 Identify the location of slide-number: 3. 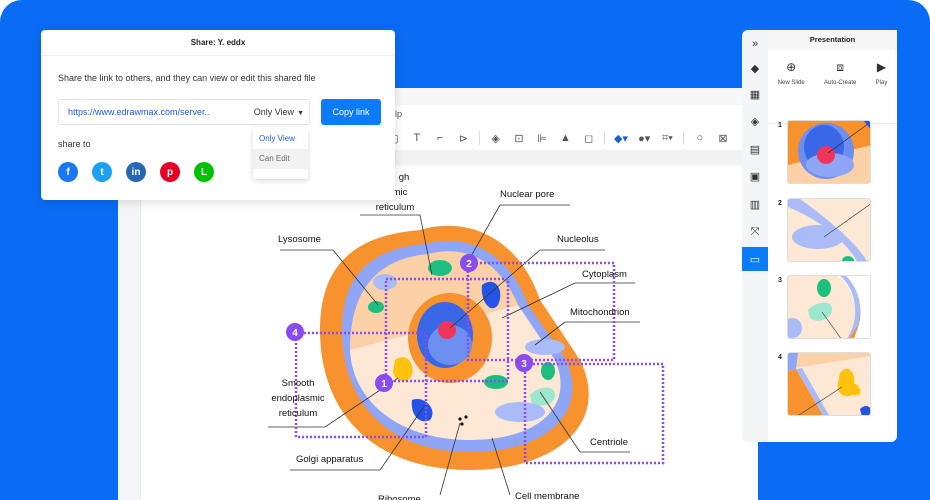
(780, 280).